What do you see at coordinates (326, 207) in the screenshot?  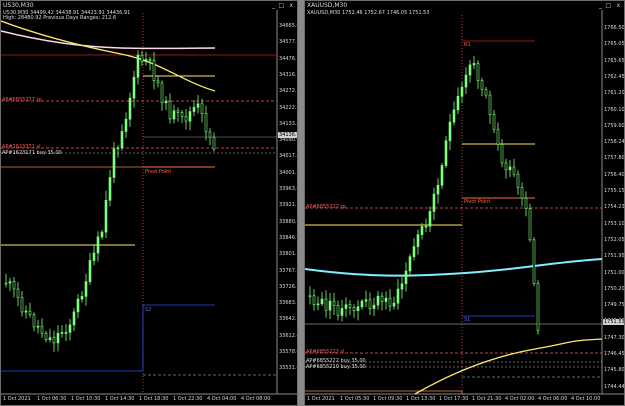 I see `order-label: AP#6855222 tp` at bounding box center [326, 207].